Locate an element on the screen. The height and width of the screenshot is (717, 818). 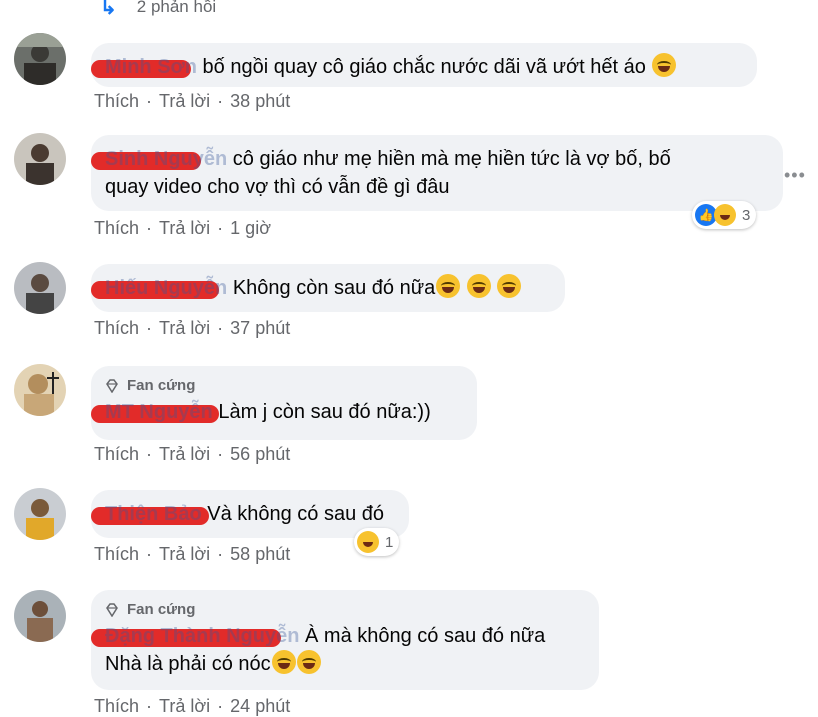
comment-actions: Thích · Trả lời · 1 giờ is located at coordinates (182, 228).